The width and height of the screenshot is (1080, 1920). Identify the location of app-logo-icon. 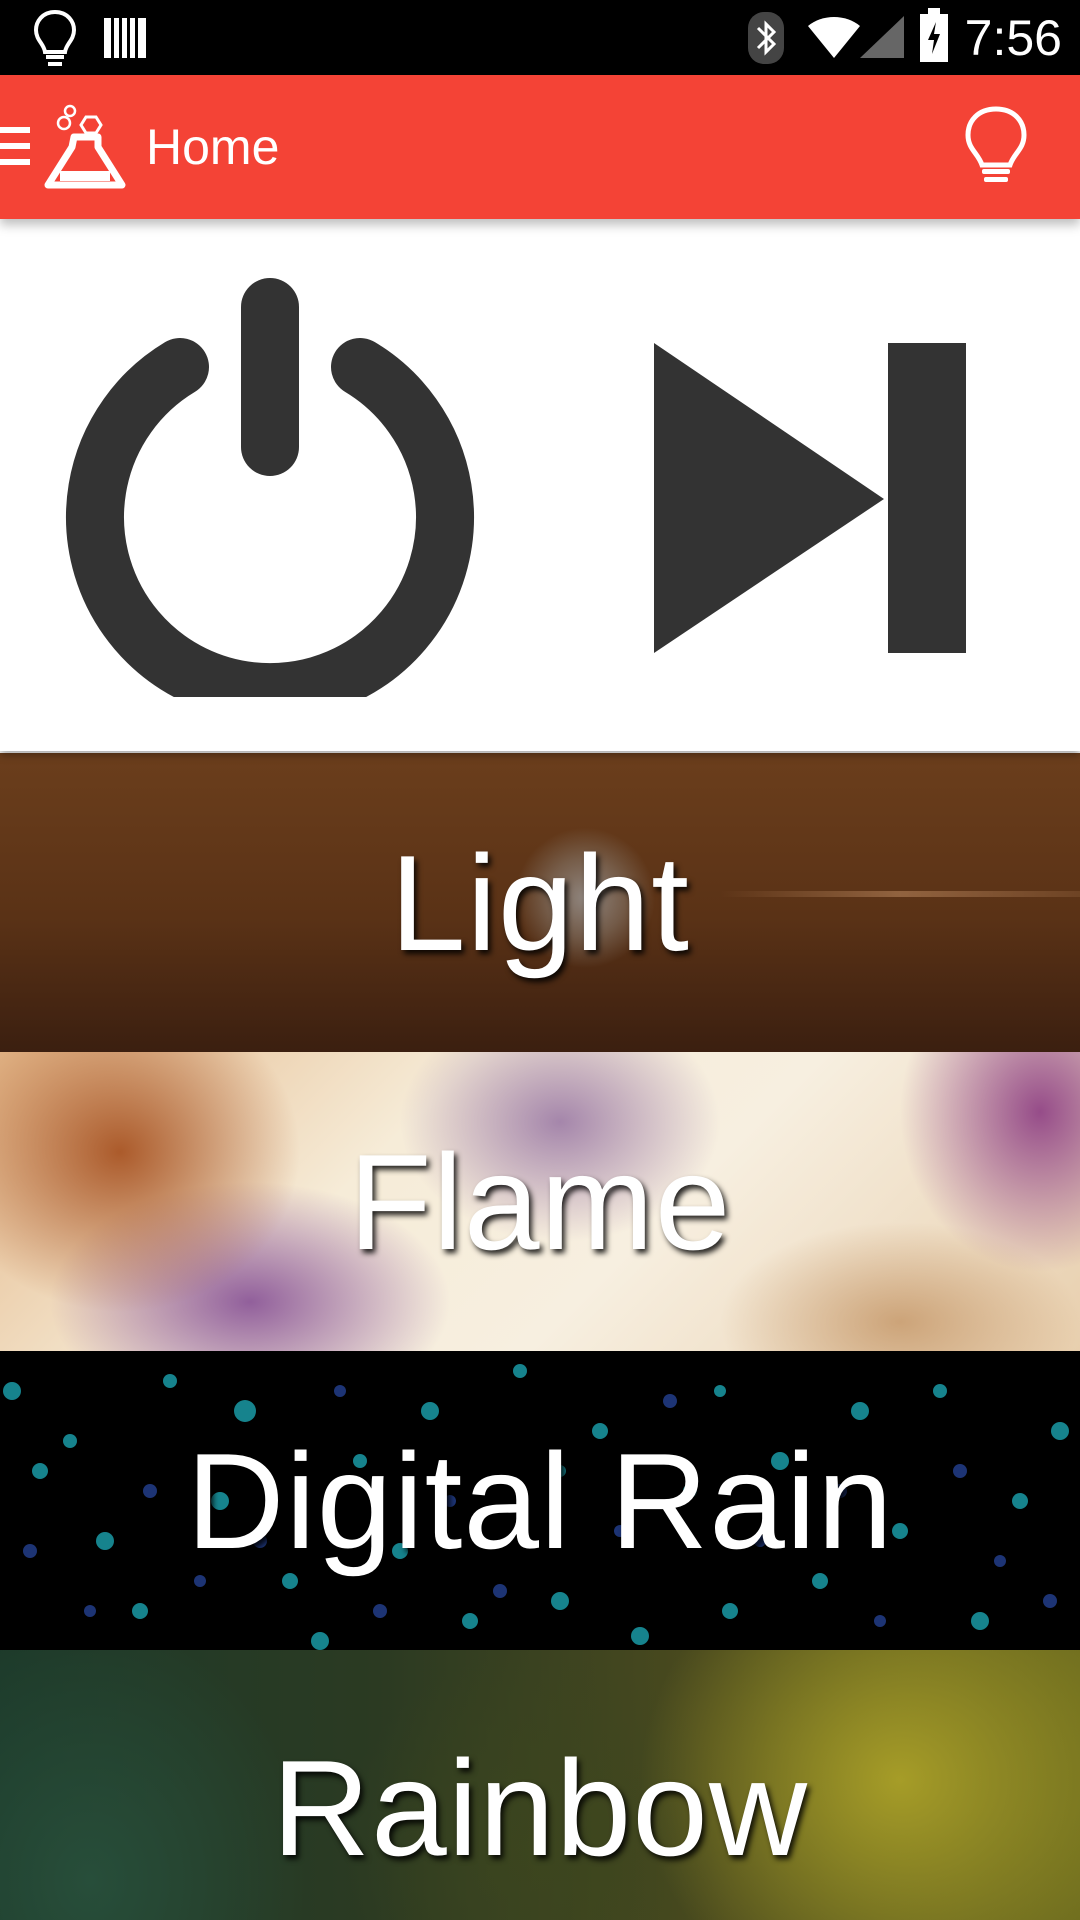
(85, 149).